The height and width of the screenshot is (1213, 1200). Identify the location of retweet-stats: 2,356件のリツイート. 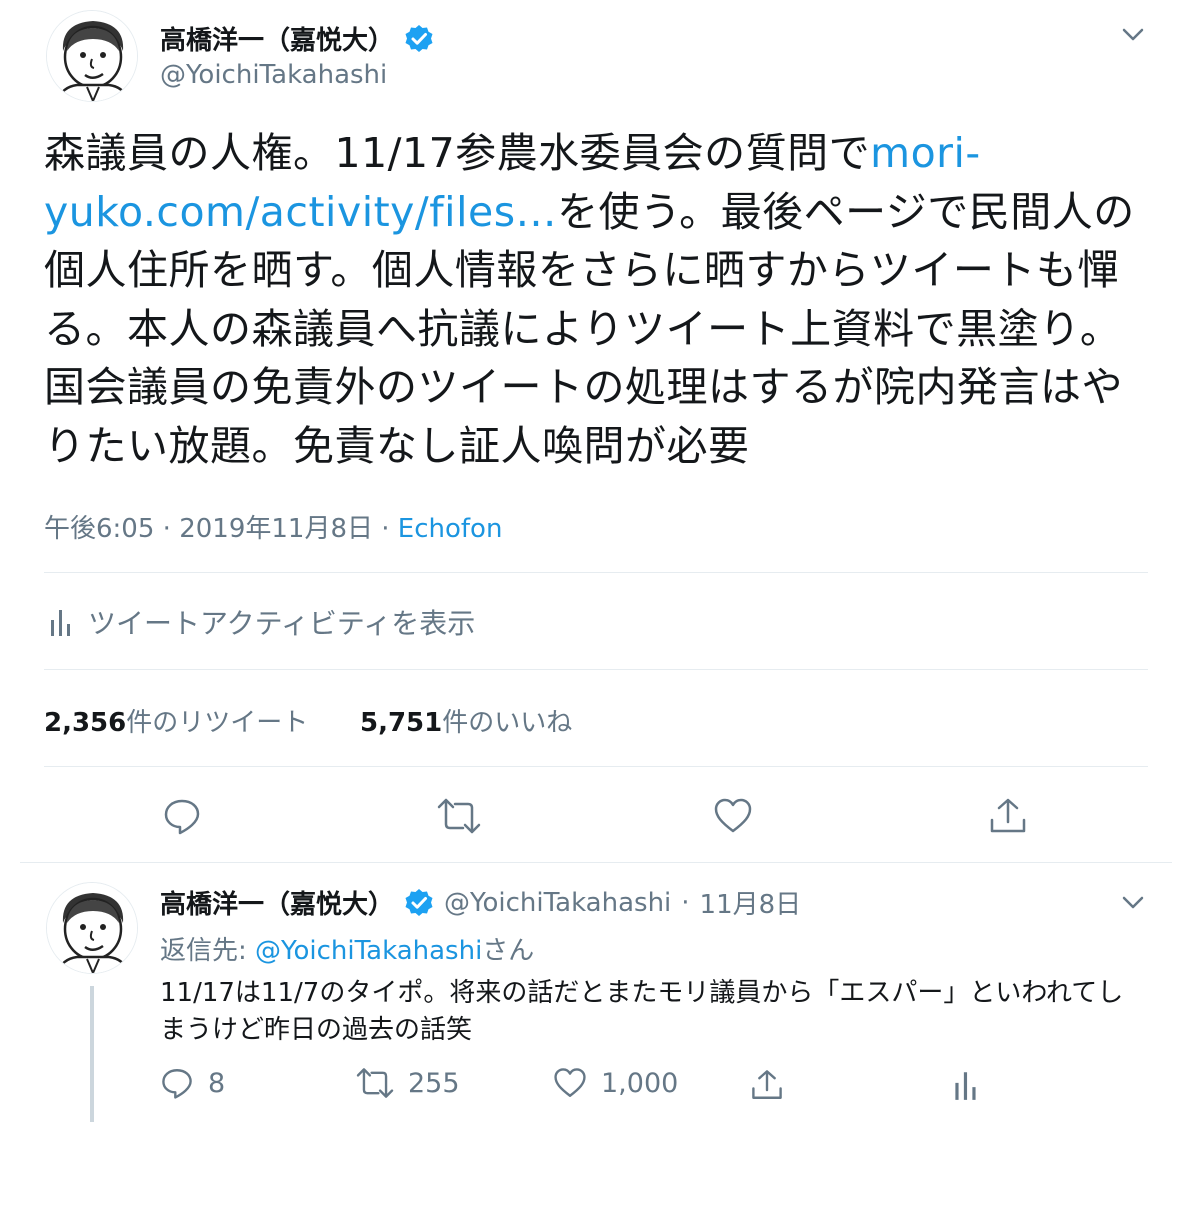
(176, 720).